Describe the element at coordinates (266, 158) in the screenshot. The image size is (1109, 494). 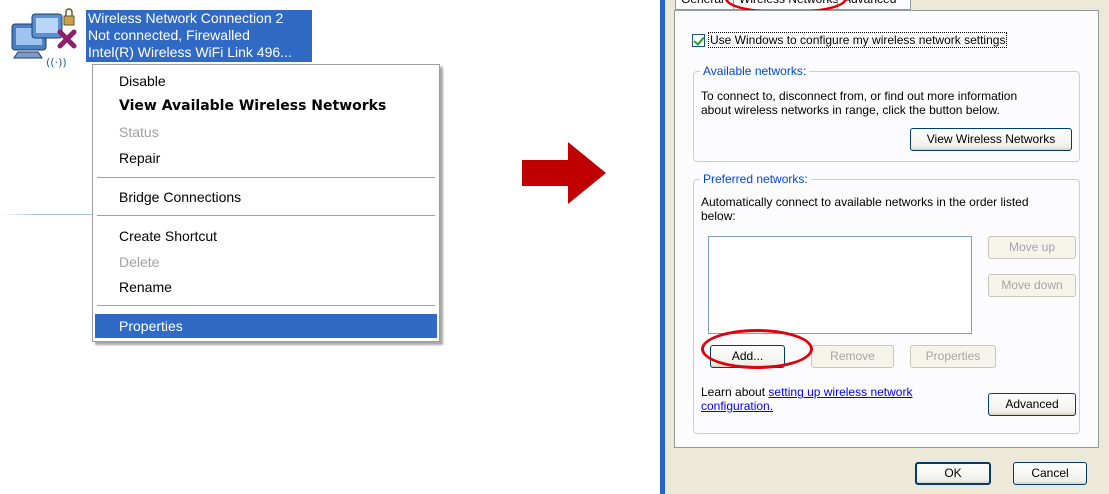
I see `menu-item-repair: Repair` at that location.